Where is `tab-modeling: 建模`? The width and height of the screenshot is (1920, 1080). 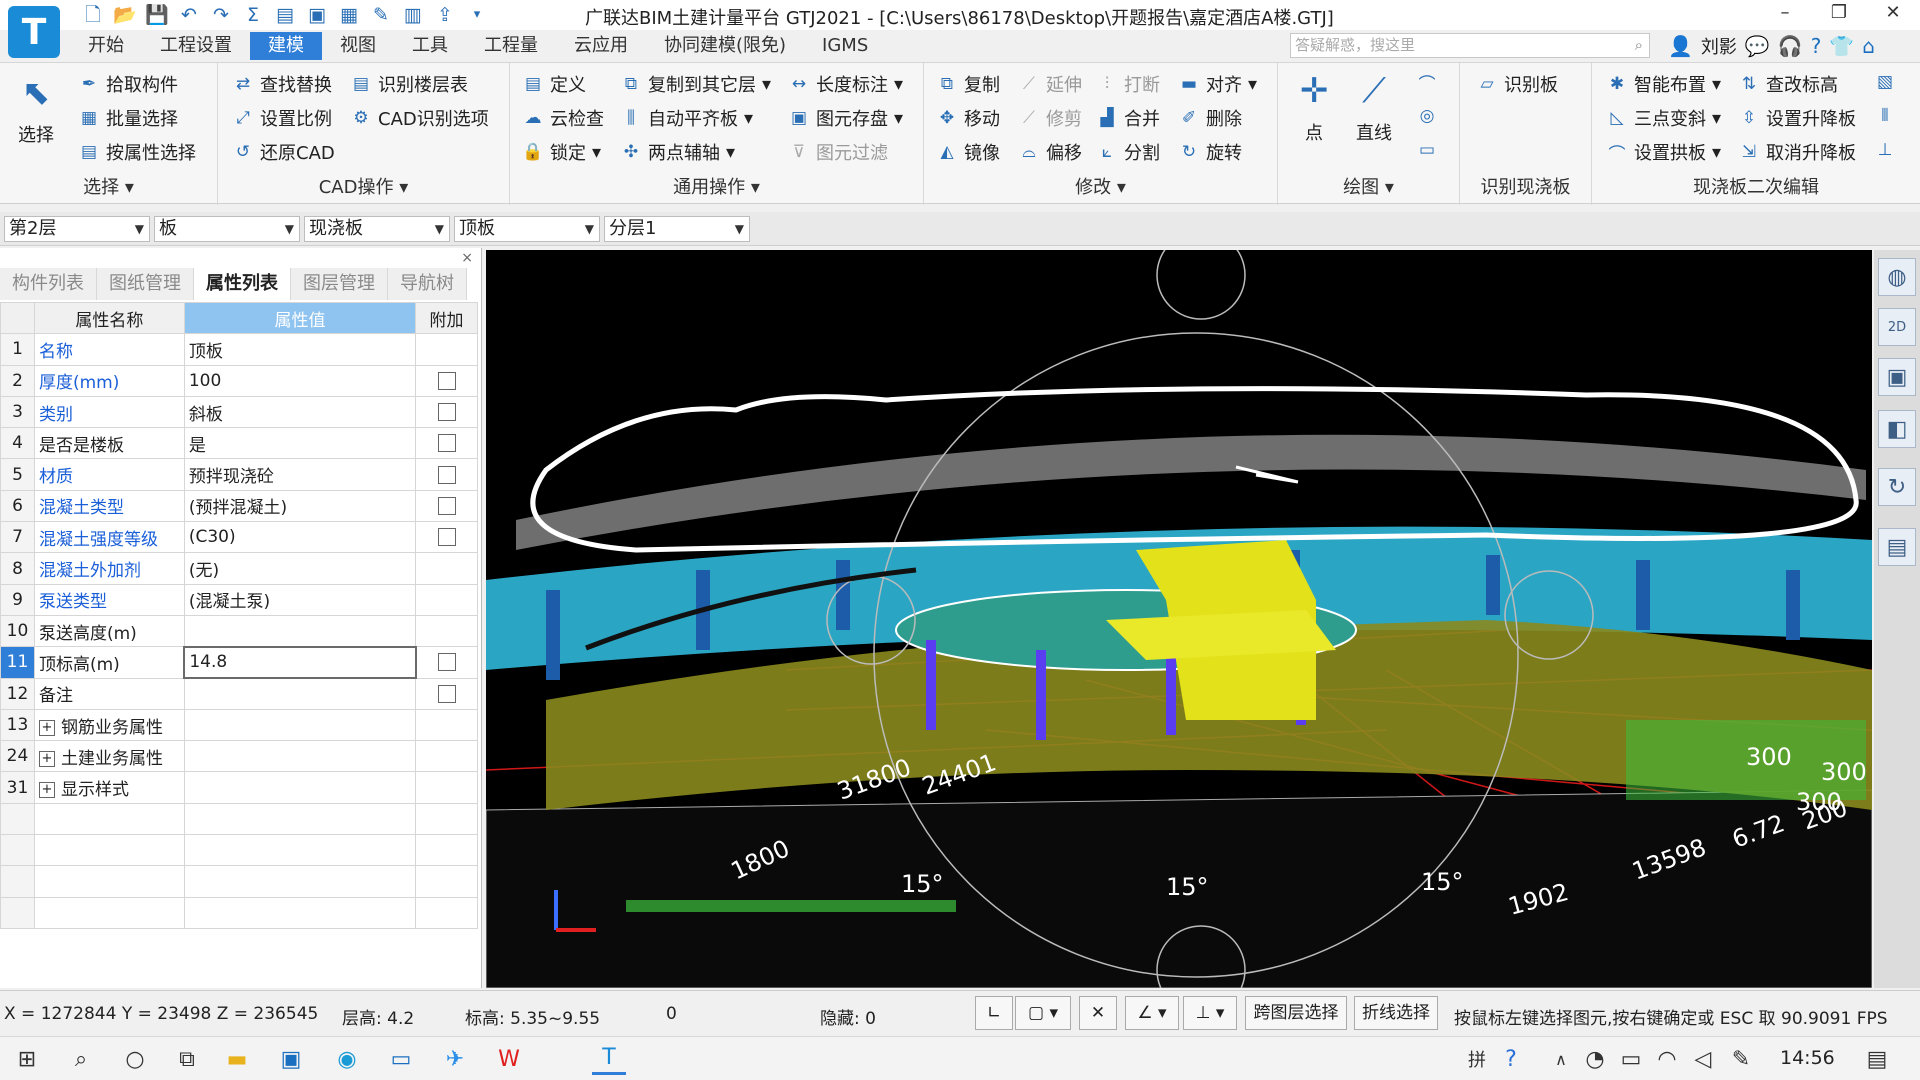 tab-modeling: 建模 is located at coordinates (286, 46).